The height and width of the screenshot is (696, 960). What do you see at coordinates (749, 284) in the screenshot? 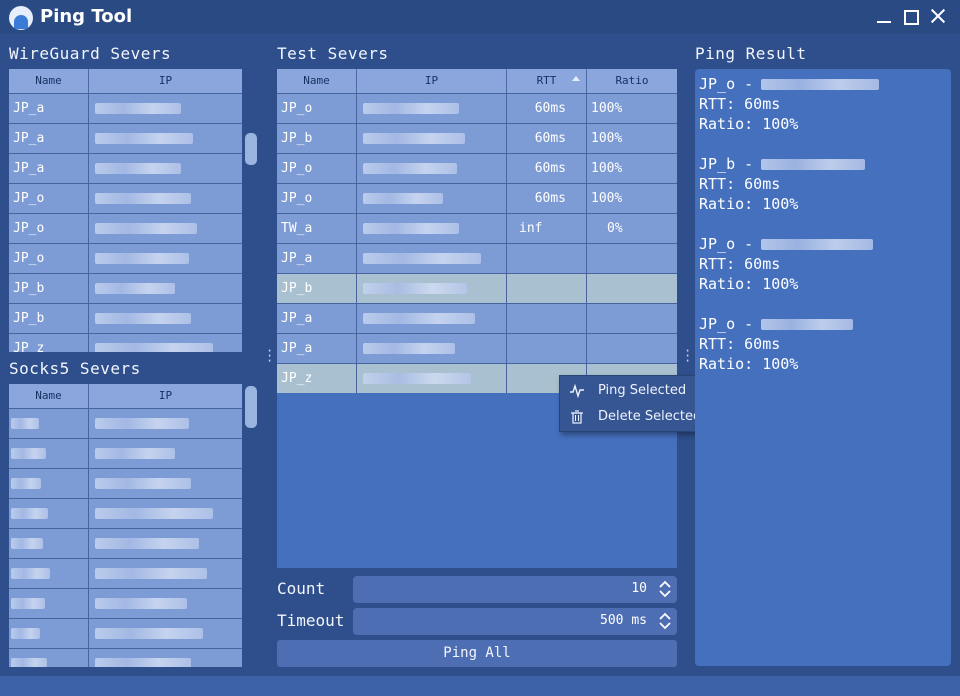
I see `result-ratio: Ratio: 100%` at bounding box center [749, 284].